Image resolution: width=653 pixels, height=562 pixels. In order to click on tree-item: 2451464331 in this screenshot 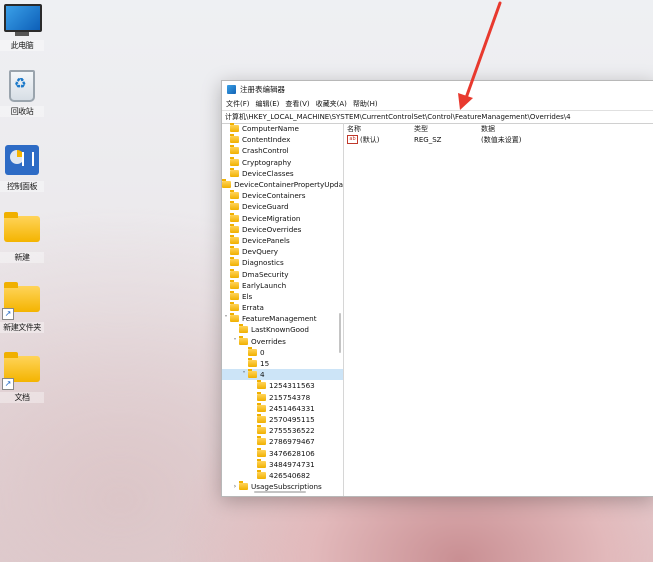, I will do `click(282, 408)`.